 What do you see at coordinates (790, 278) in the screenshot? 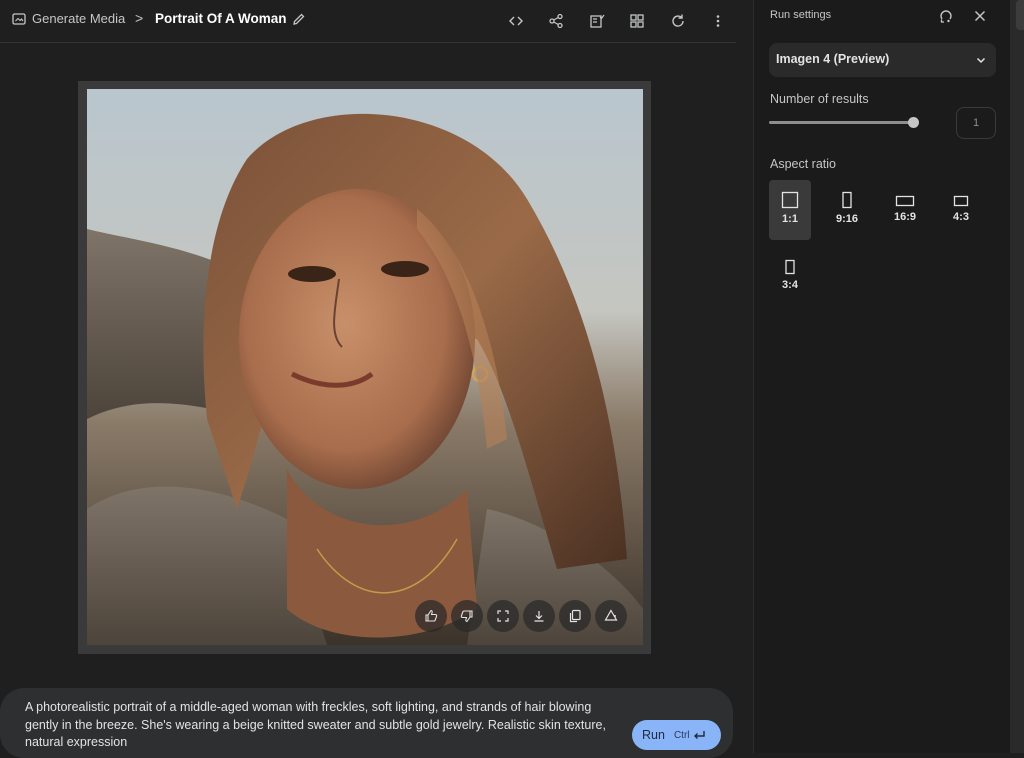
I see `ratio-3-4: 3:4` at bounding box center [790, 278].